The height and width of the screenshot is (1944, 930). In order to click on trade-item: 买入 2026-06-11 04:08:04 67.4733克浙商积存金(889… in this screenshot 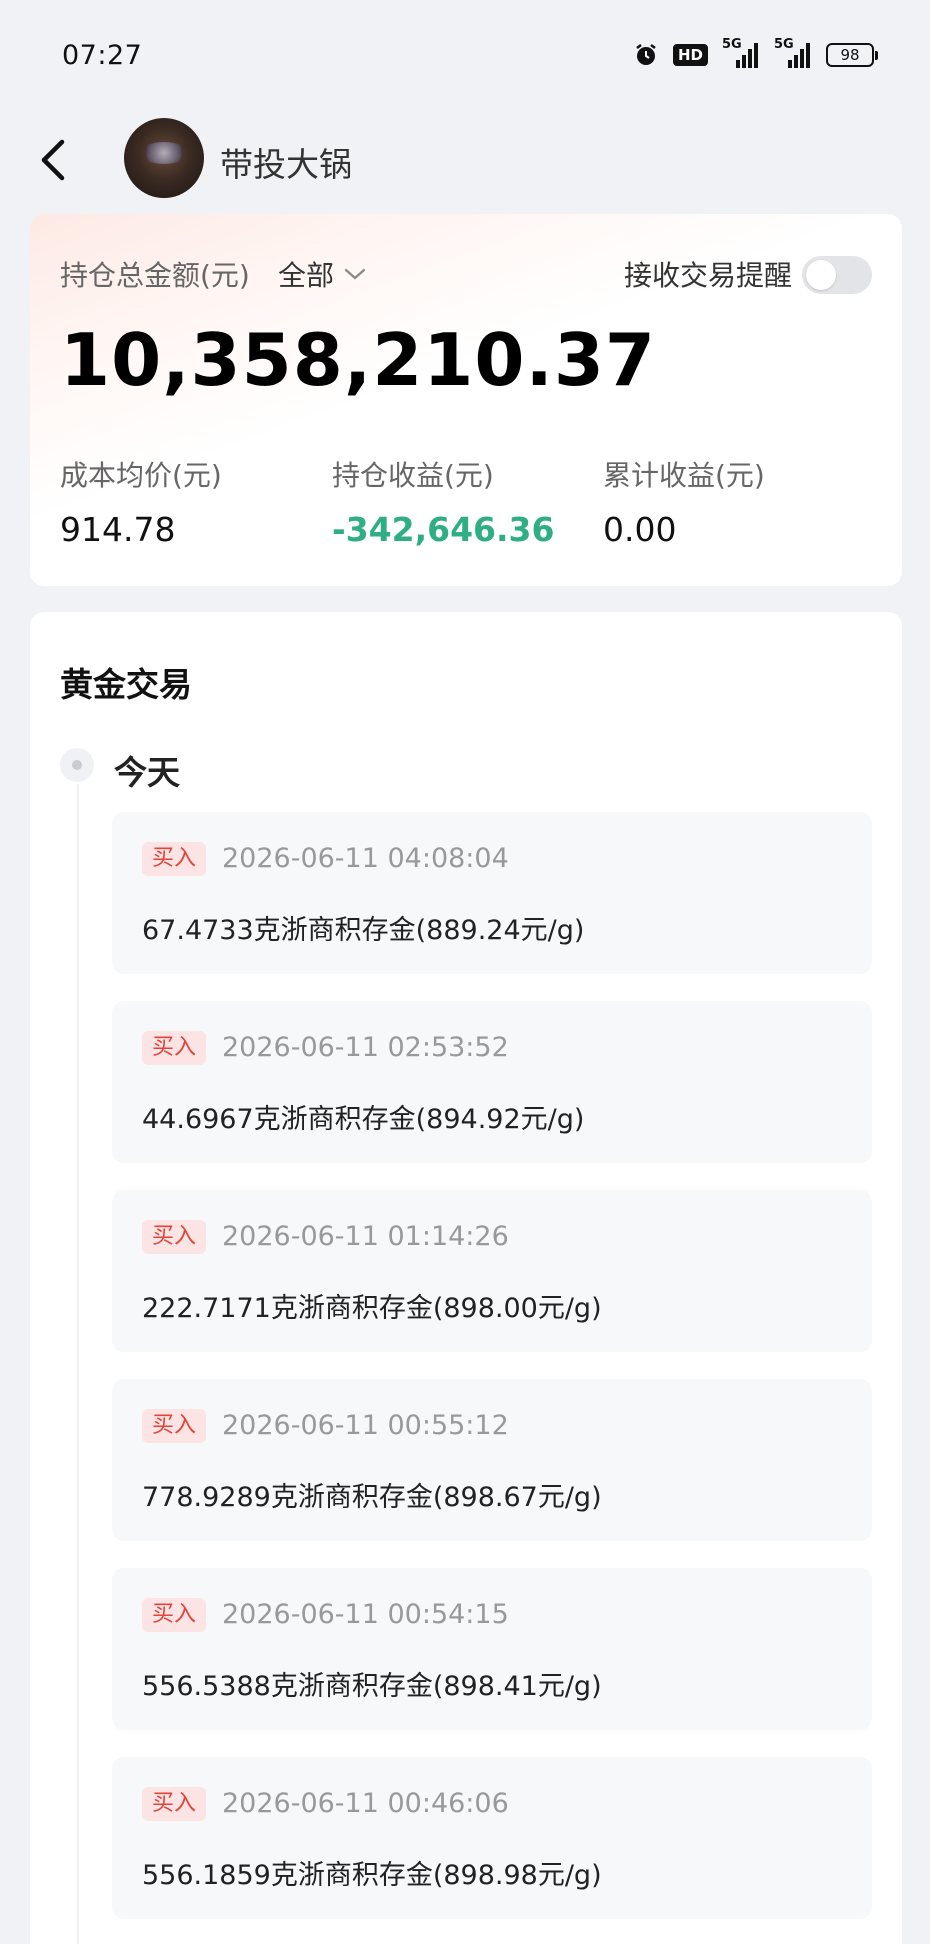, I will do `click(492, 893)`.